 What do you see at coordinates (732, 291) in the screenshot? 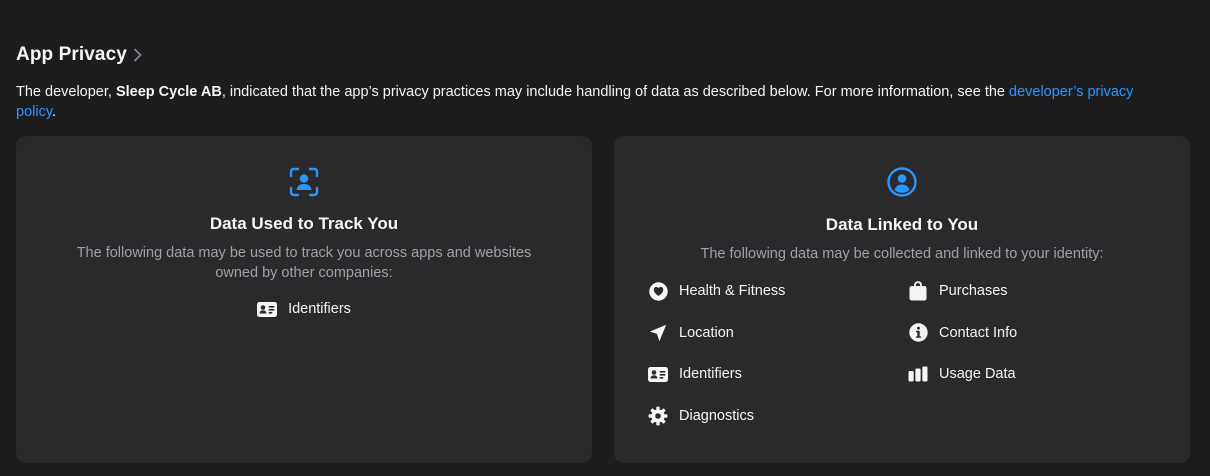
I see `item-label: Health & Fitness` at bounding box center [732, 291].